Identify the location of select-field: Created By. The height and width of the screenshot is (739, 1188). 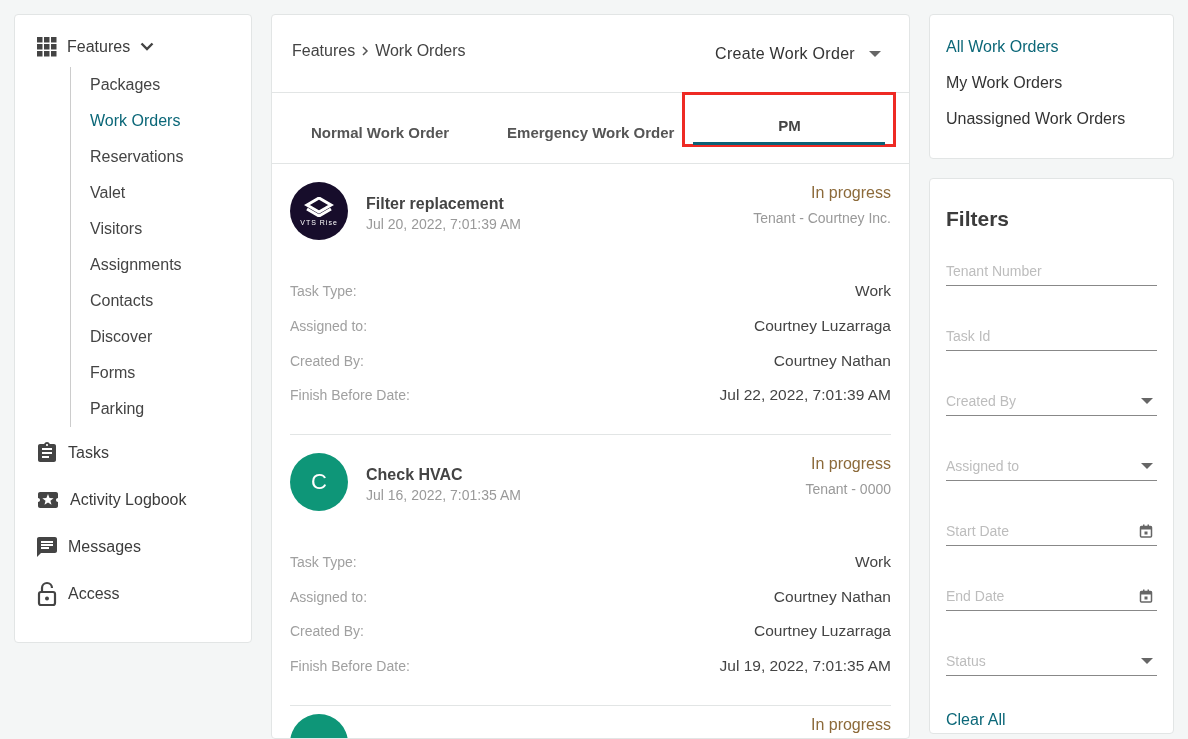
(1043, 400).